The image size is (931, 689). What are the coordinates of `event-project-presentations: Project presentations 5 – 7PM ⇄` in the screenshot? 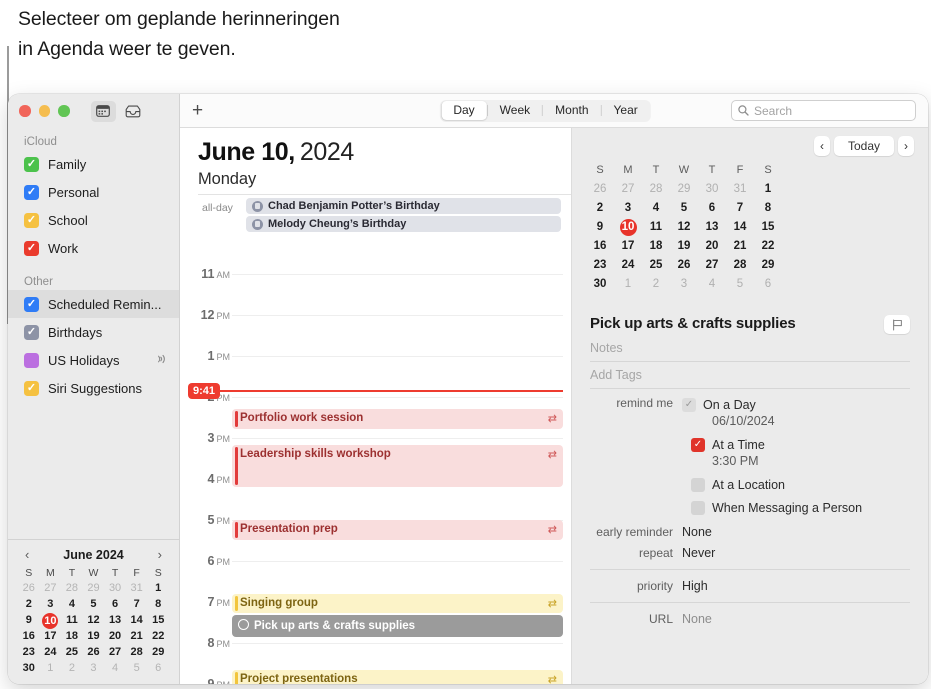 It's located at (397, 677).